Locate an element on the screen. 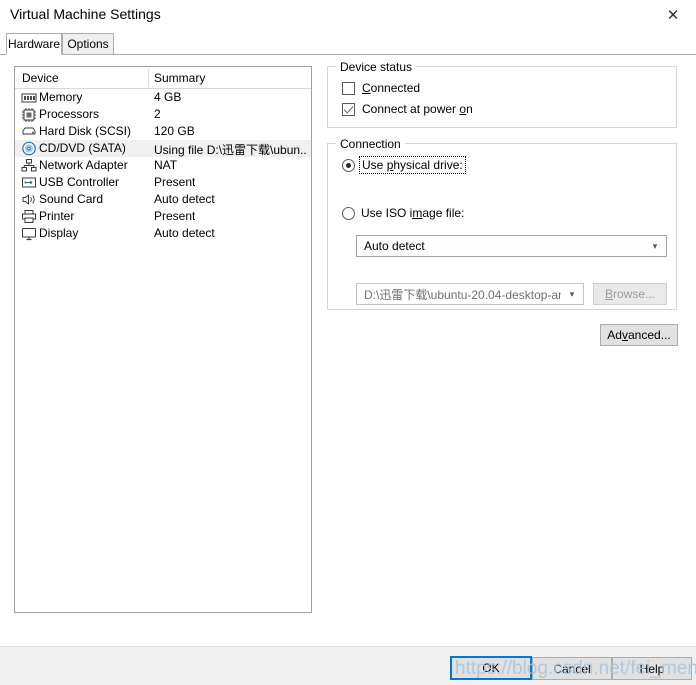 The image size is (696, 685). display-icon is located at coordinates (29, 233).